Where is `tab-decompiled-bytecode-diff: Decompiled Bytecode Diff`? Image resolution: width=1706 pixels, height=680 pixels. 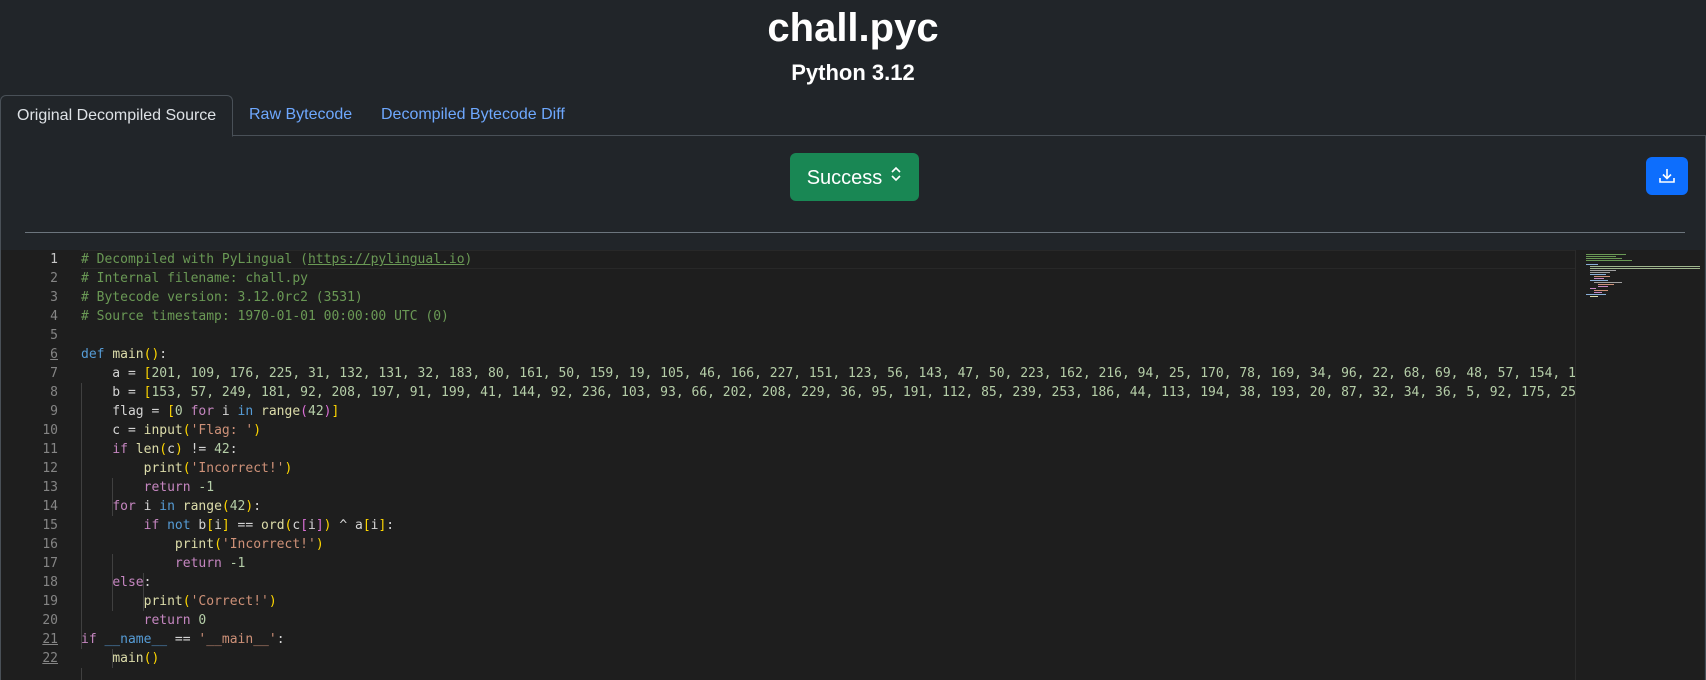 tab-decompiled-bytecode-diff: Decompiled Bytecode Diff is located at coordinates (473, 115).